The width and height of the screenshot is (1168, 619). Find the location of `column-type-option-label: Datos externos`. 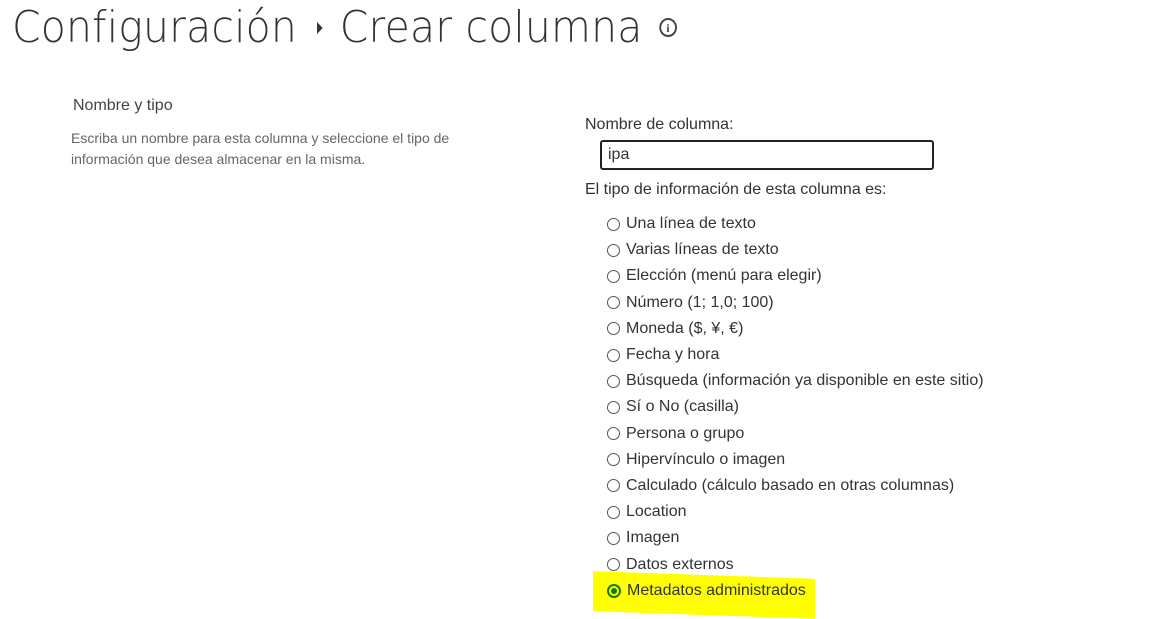

column-type-option-label: Datos externos is located at coordinates (680, 564).